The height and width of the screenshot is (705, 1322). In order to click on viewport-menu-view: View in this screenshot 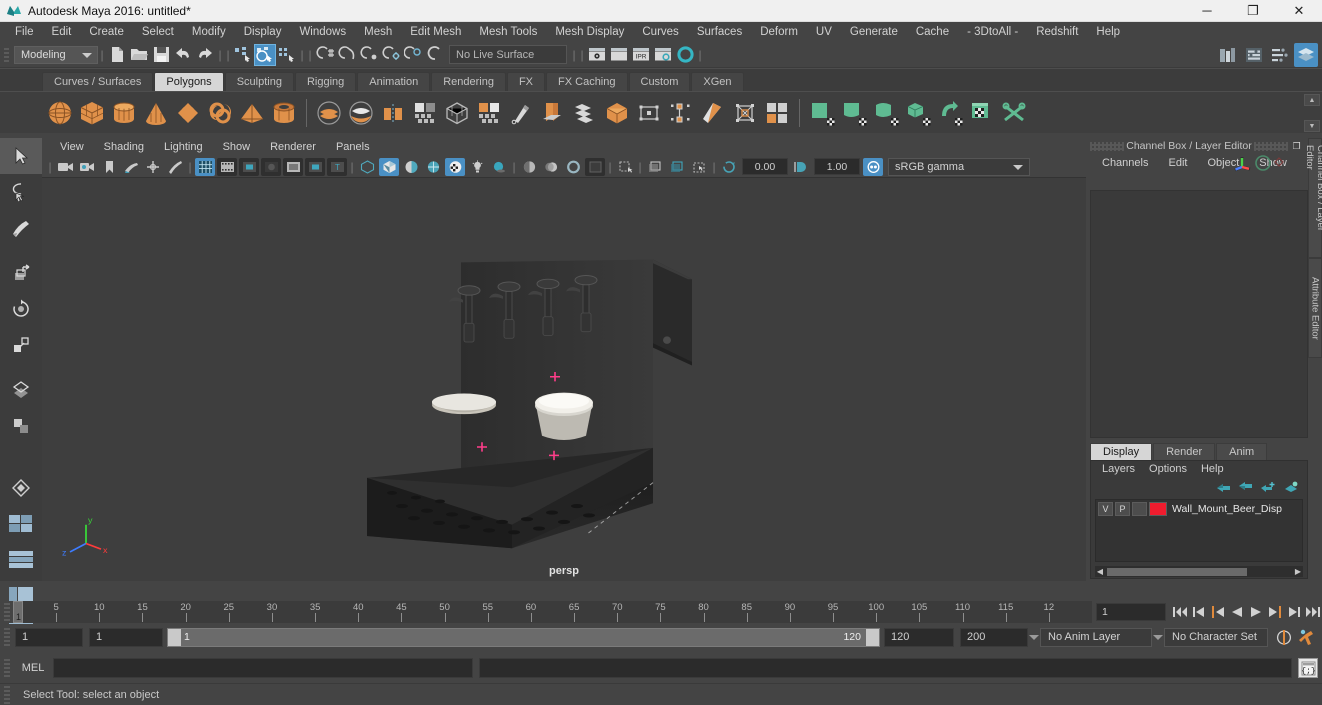, I will do `click(72, 147)`.